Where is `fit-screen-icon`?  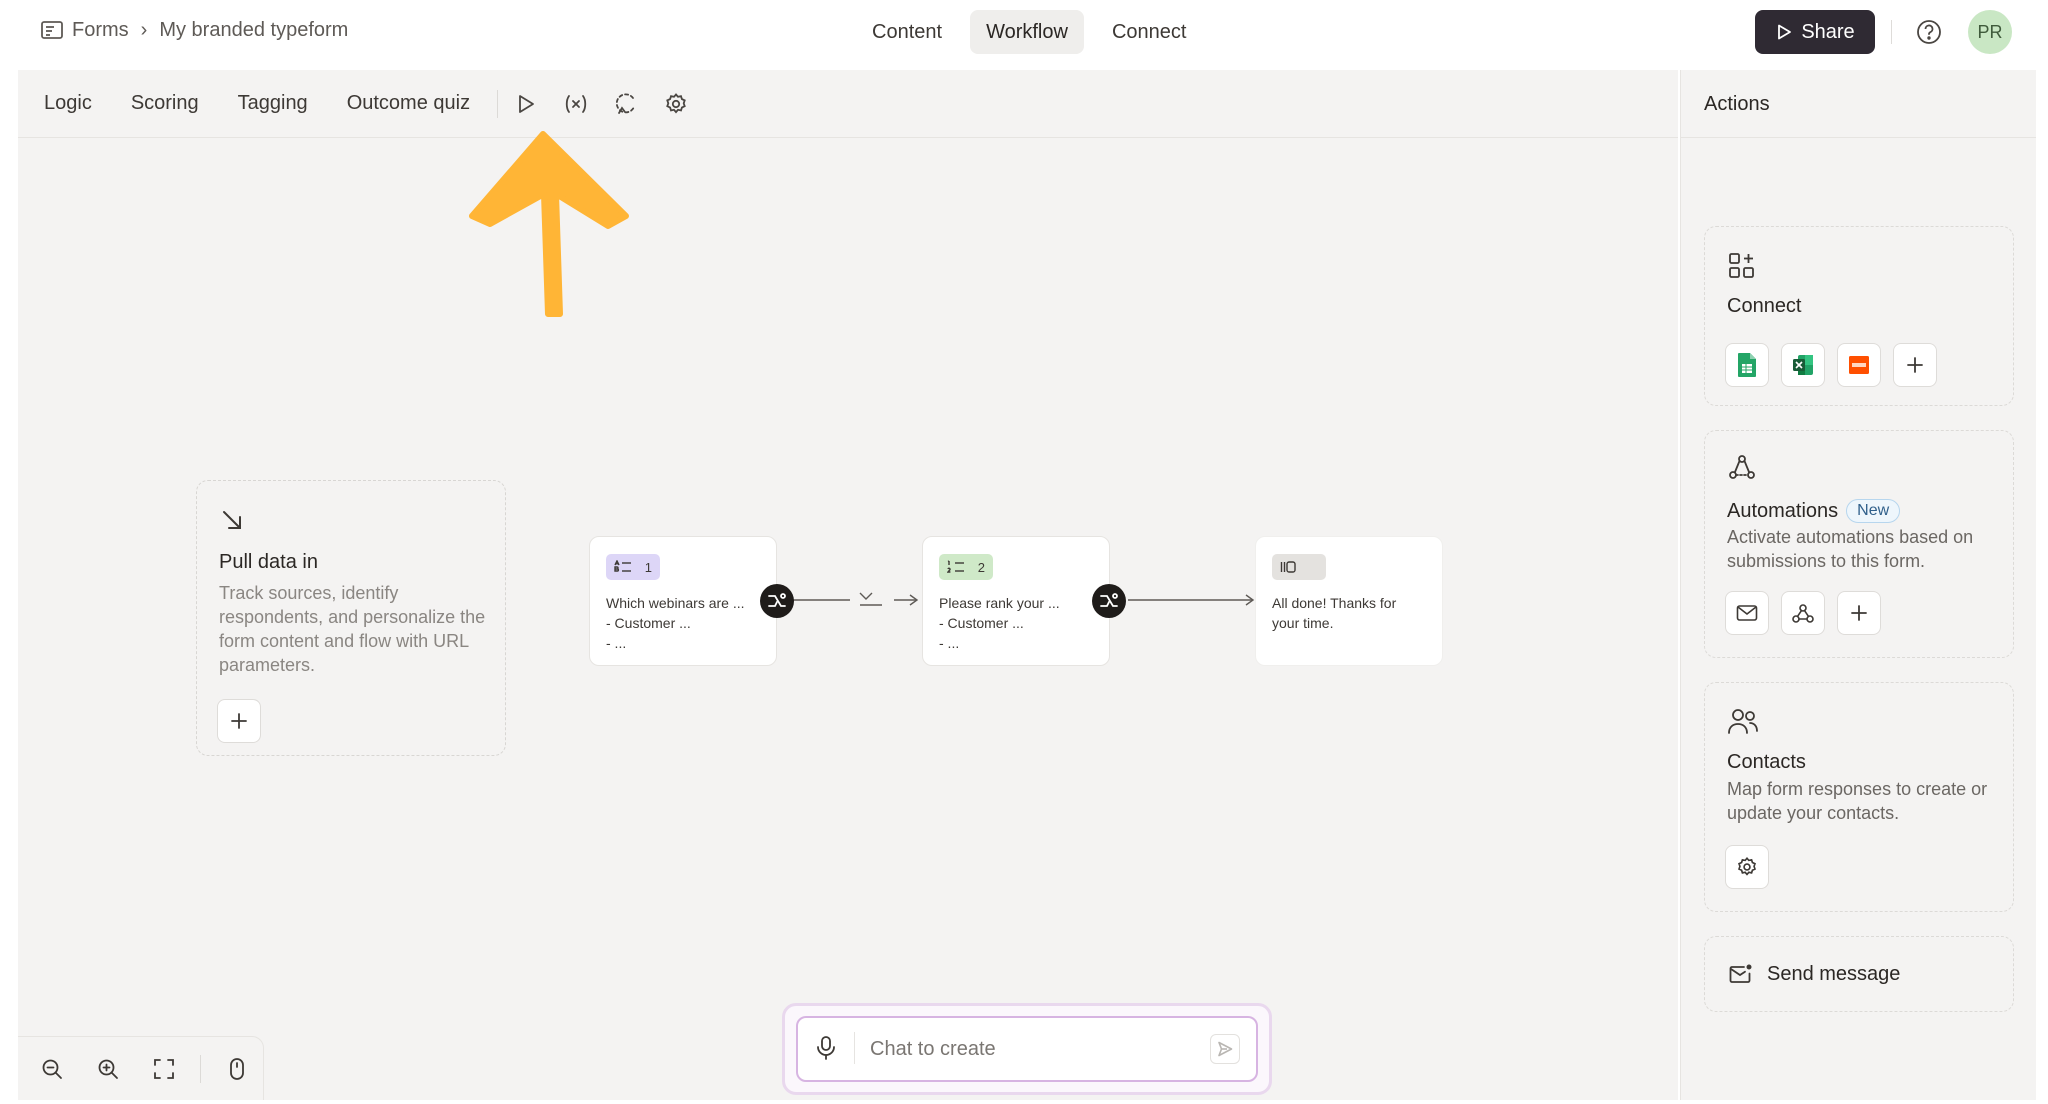 fit-screen-icon is located at coordinates (164, 1069).